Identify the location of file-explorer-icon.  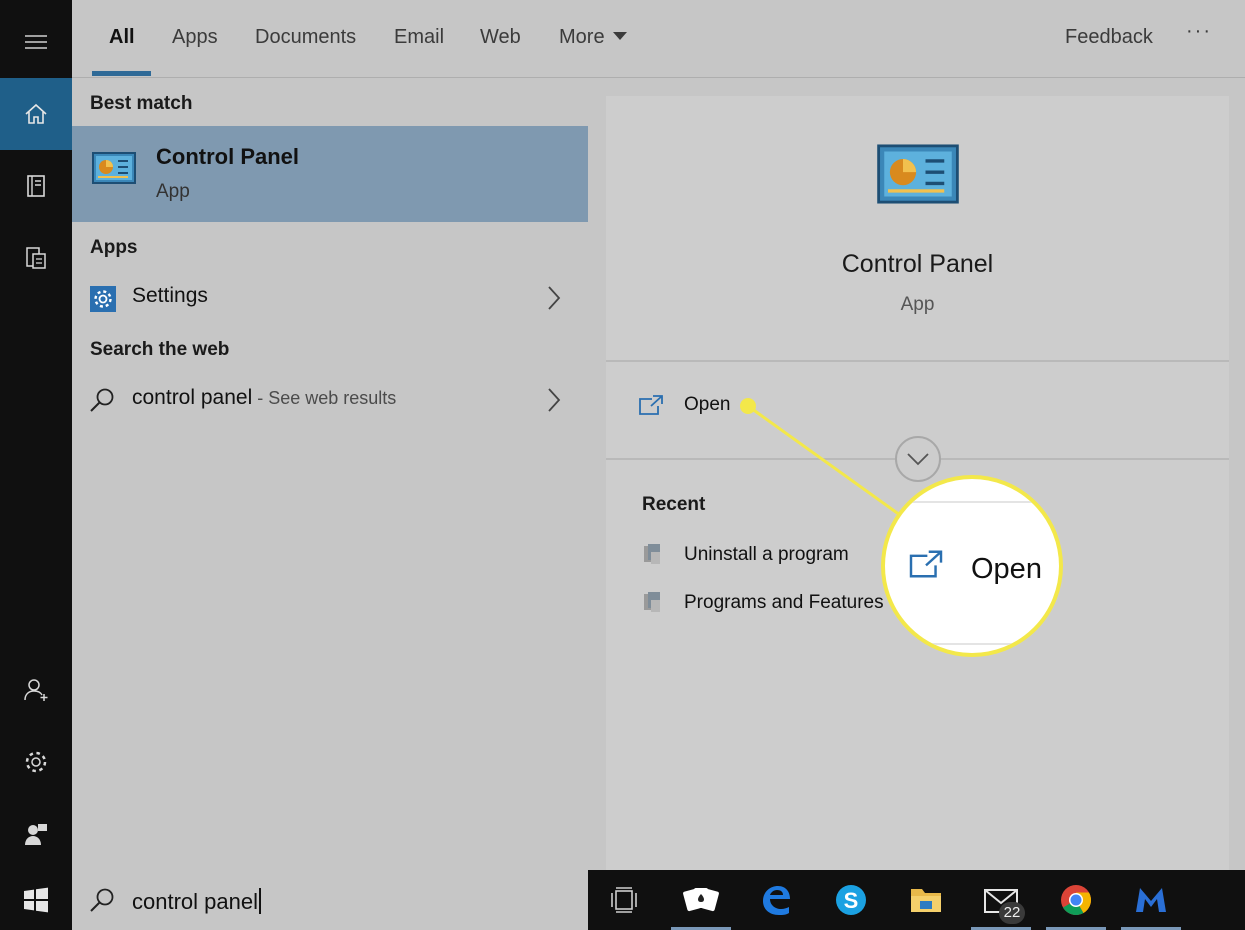
(926, 900).